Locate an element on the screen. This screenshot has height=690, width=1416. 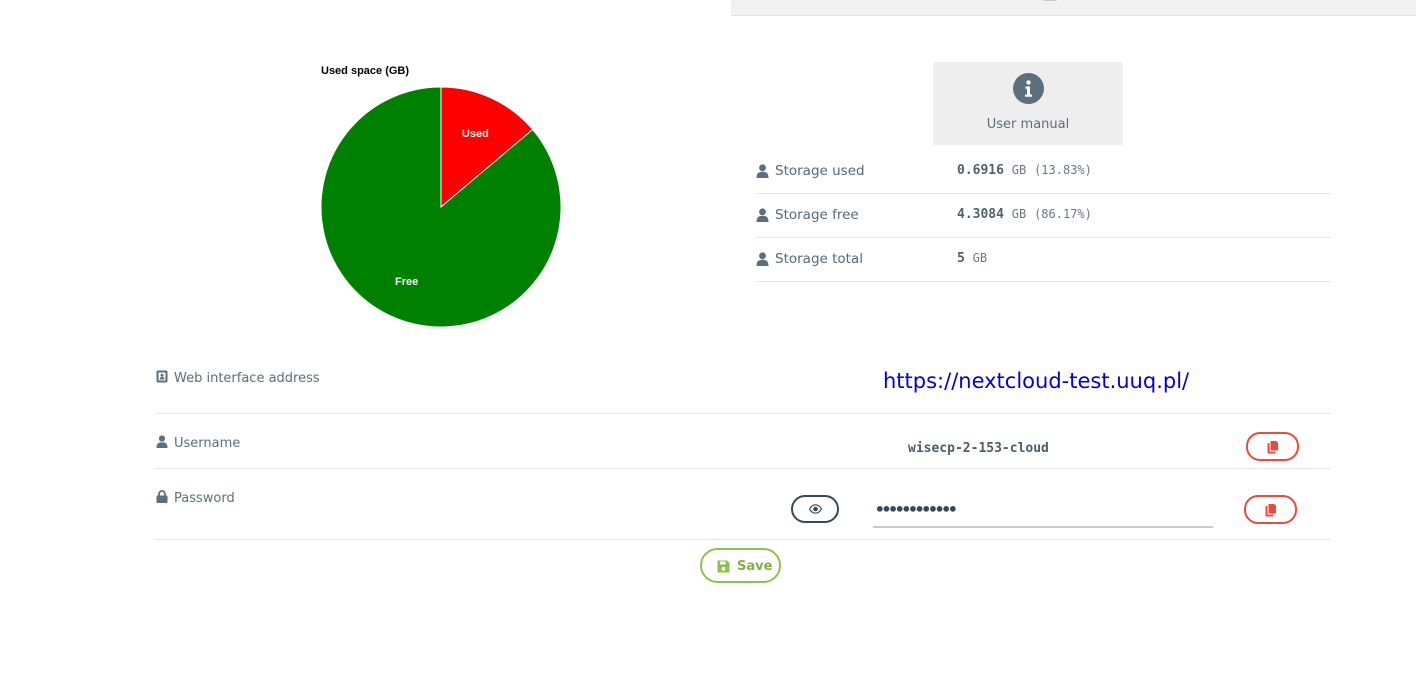
pie-label-free: Free is located at coordinates (406, 282).